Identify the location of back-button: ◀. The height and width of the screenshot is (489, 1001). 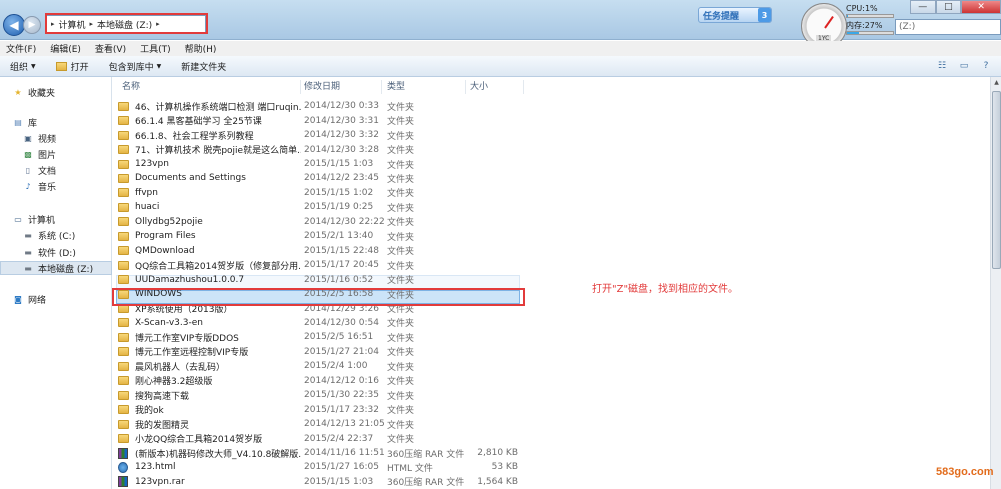
(14, 25).